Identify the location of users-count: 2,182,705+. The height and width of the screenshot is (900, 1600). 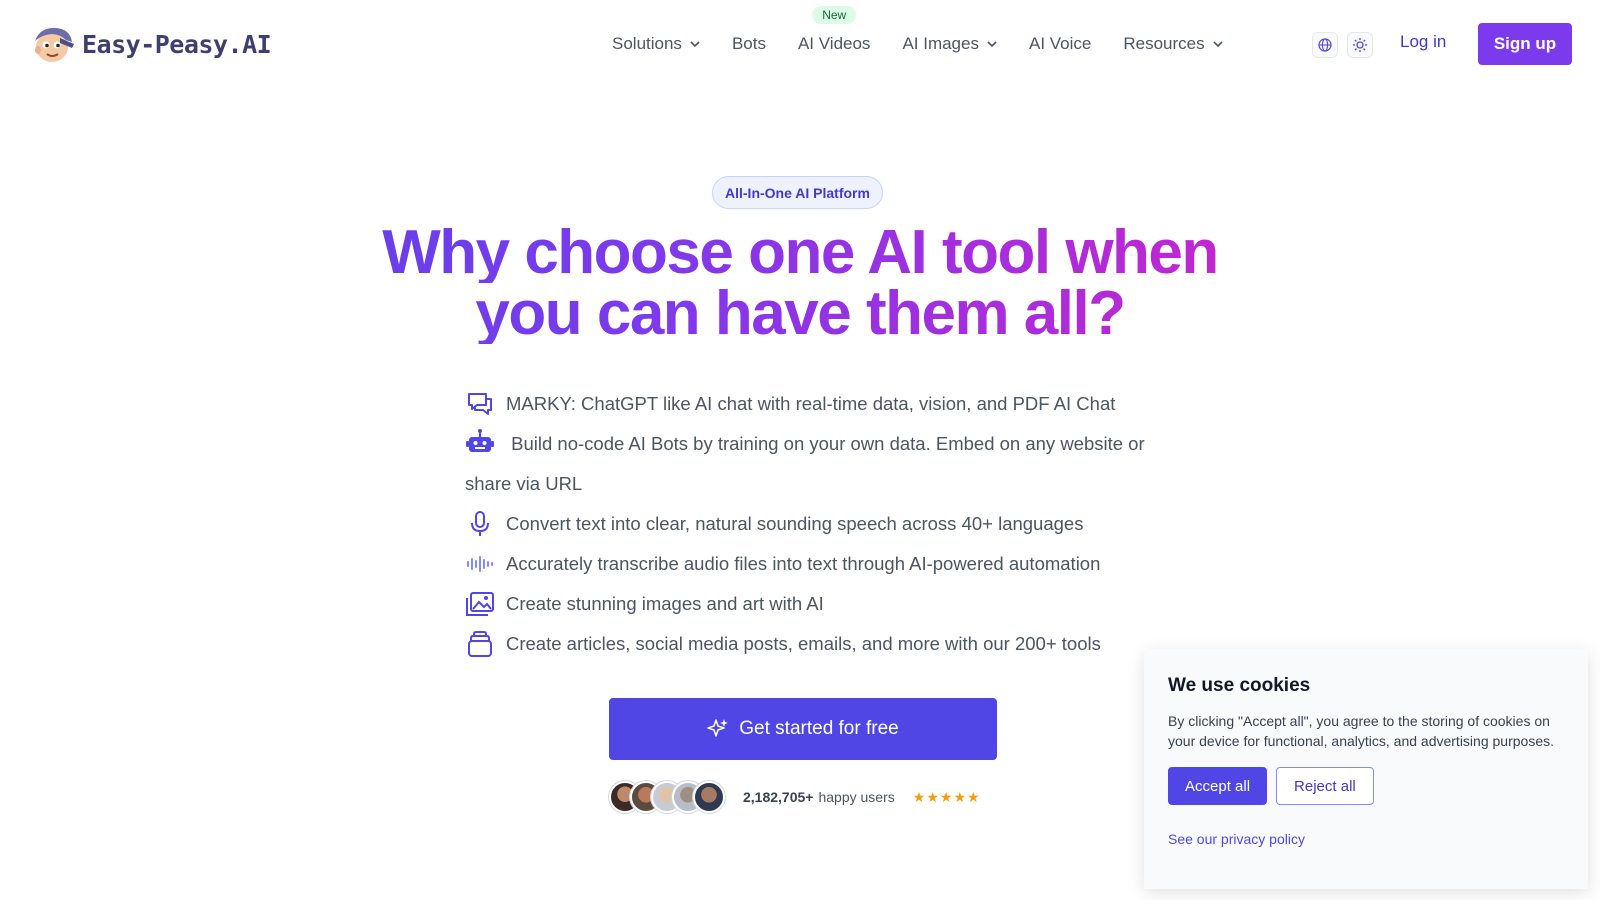
(778, 797).